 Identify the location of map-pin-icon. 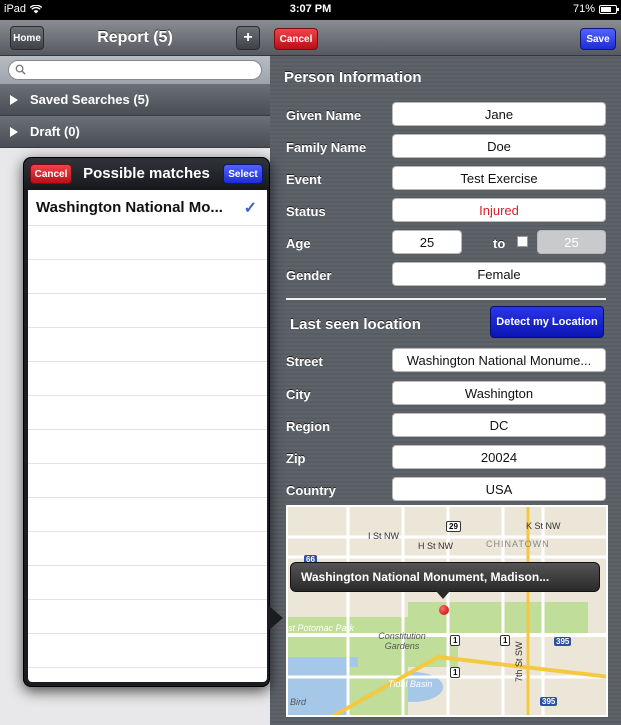
(444, 610).